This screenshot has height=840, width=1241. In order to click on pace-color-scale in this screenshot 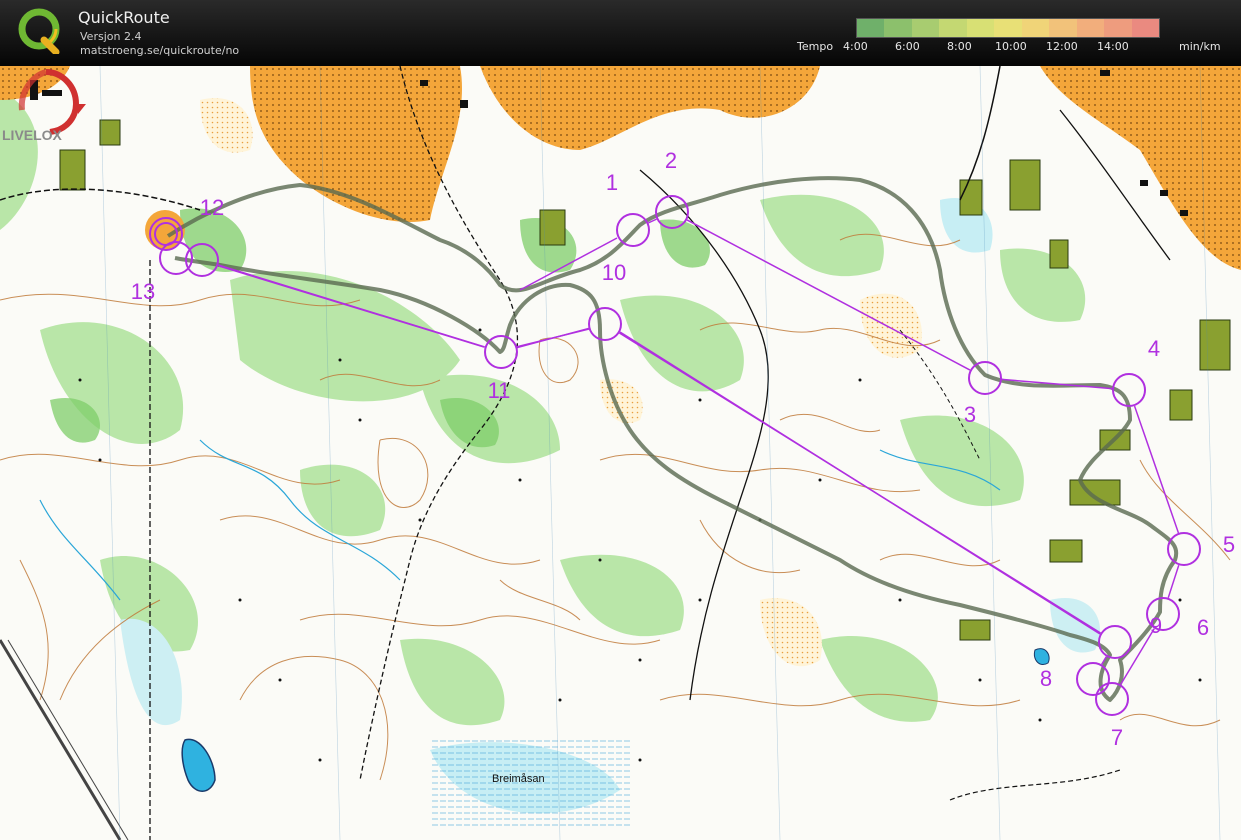, I will do `click(1008, 28)`.